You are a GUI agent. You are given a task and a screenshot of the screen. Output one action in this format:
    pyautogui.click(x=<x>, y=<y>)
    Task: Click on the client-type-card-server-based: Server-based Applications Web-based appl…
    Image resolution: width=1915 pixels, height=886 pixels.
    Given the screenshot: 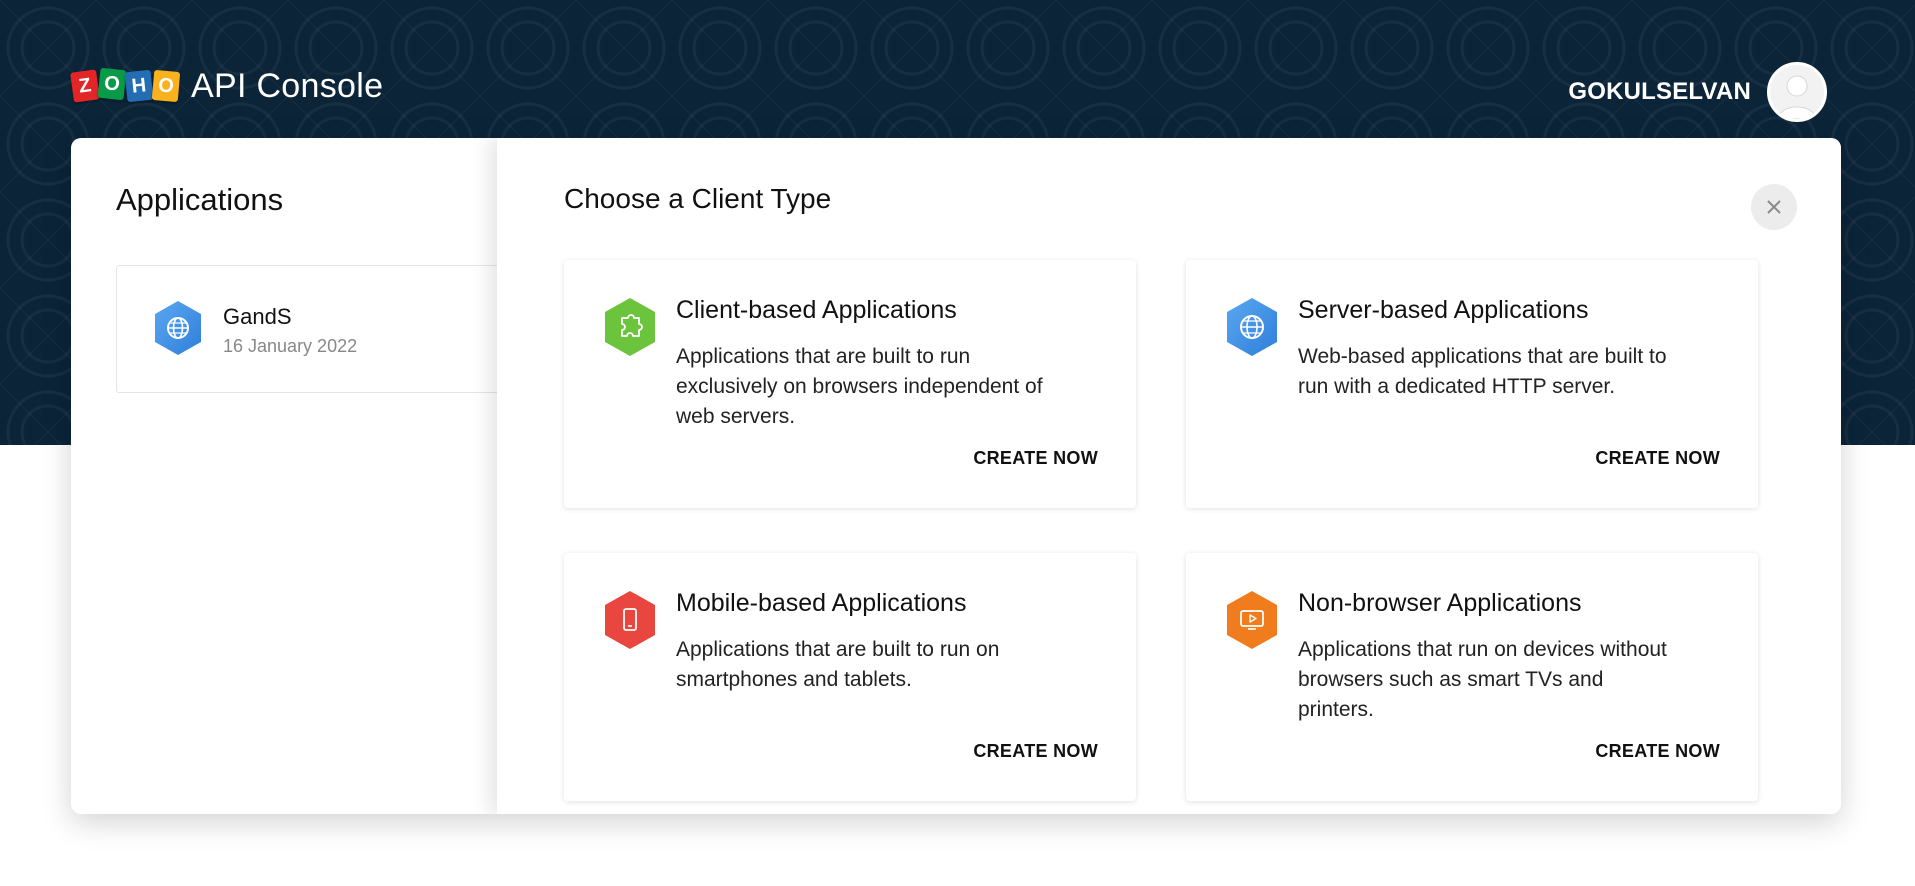 What is the action you would take?
    pyautogui.click(x=1472, y=384)
    